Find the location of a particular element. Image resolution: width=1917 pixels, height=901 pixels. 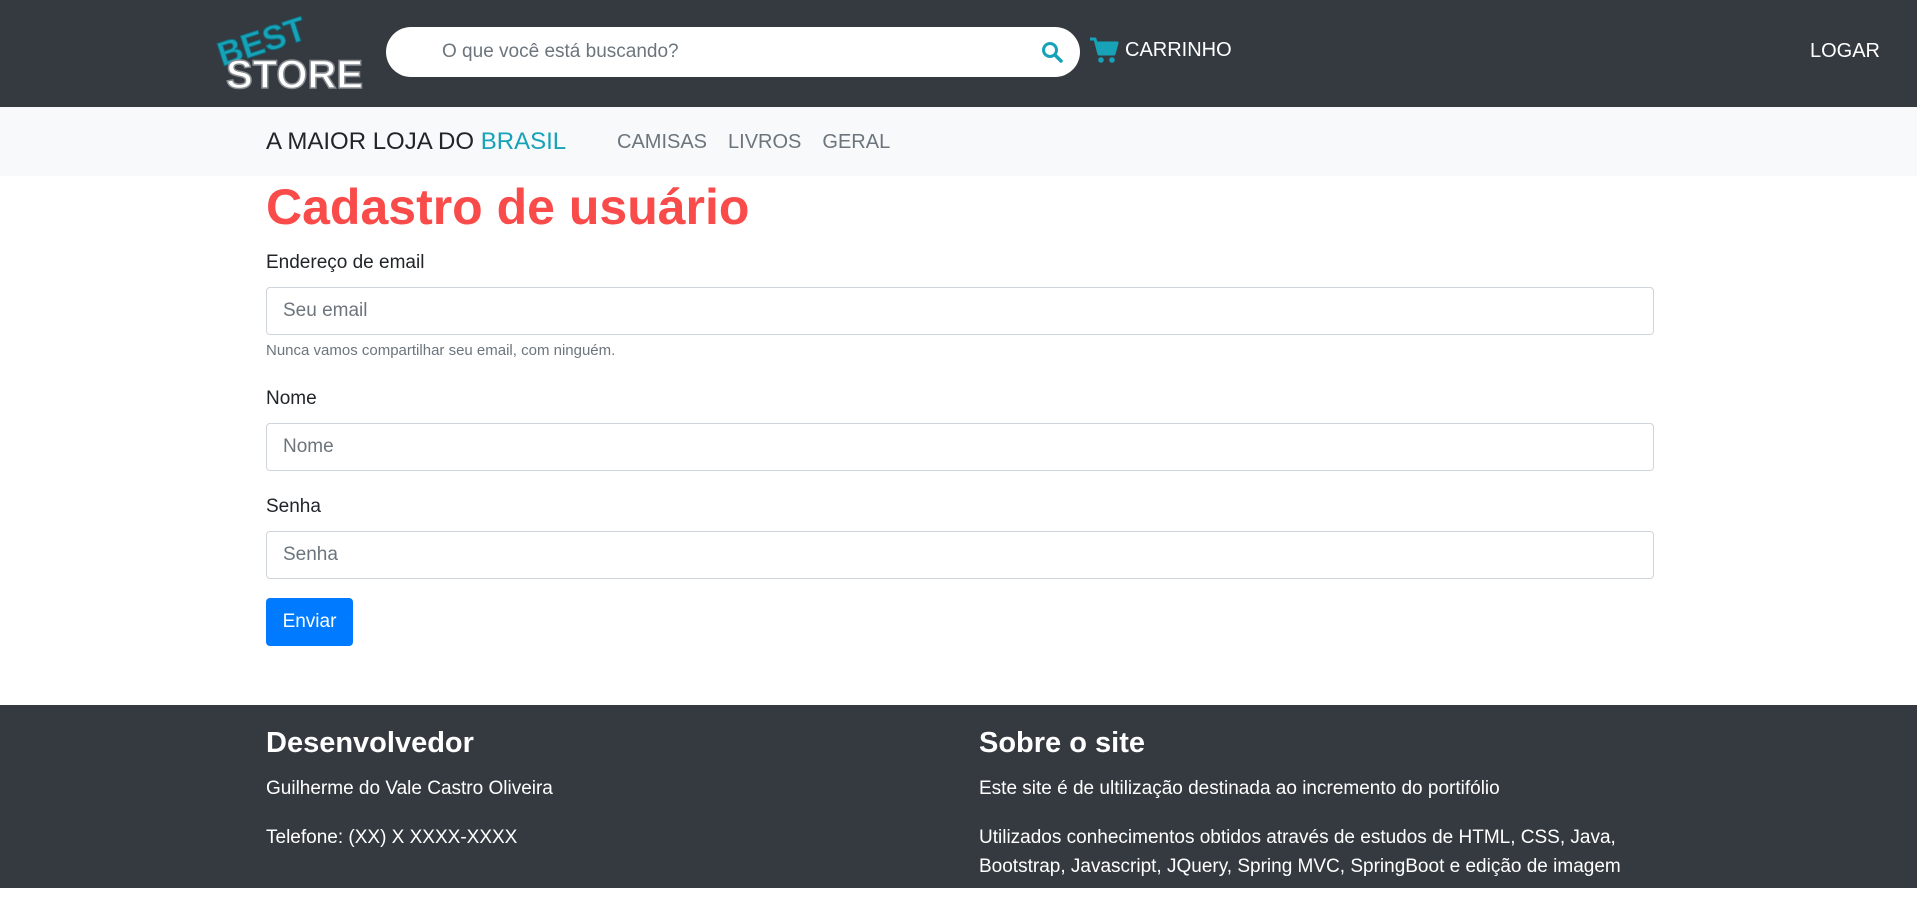

name-label: Nome is located at coordinates (291, 398).